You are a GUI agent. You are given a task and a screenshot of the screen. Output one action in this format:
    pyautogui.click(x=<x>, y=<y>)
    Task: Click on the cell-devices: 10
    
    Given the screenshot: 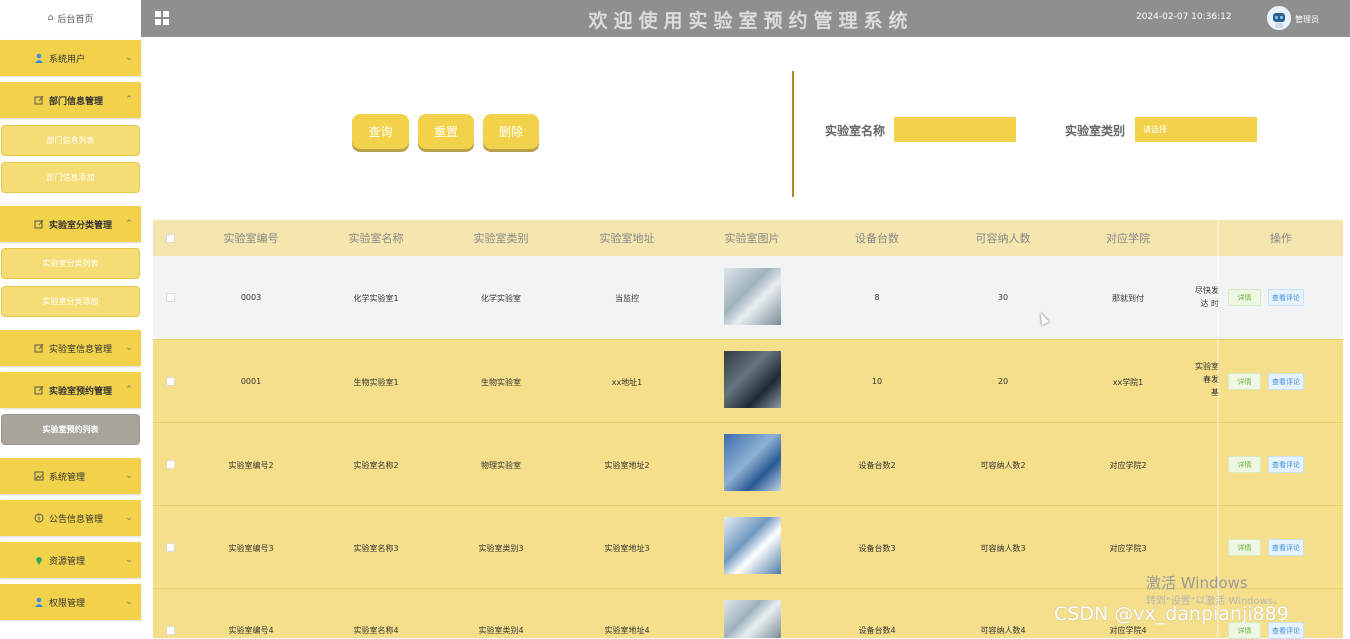 What is the action you would take?
    pyautogui.click(x=877, y=381)
    